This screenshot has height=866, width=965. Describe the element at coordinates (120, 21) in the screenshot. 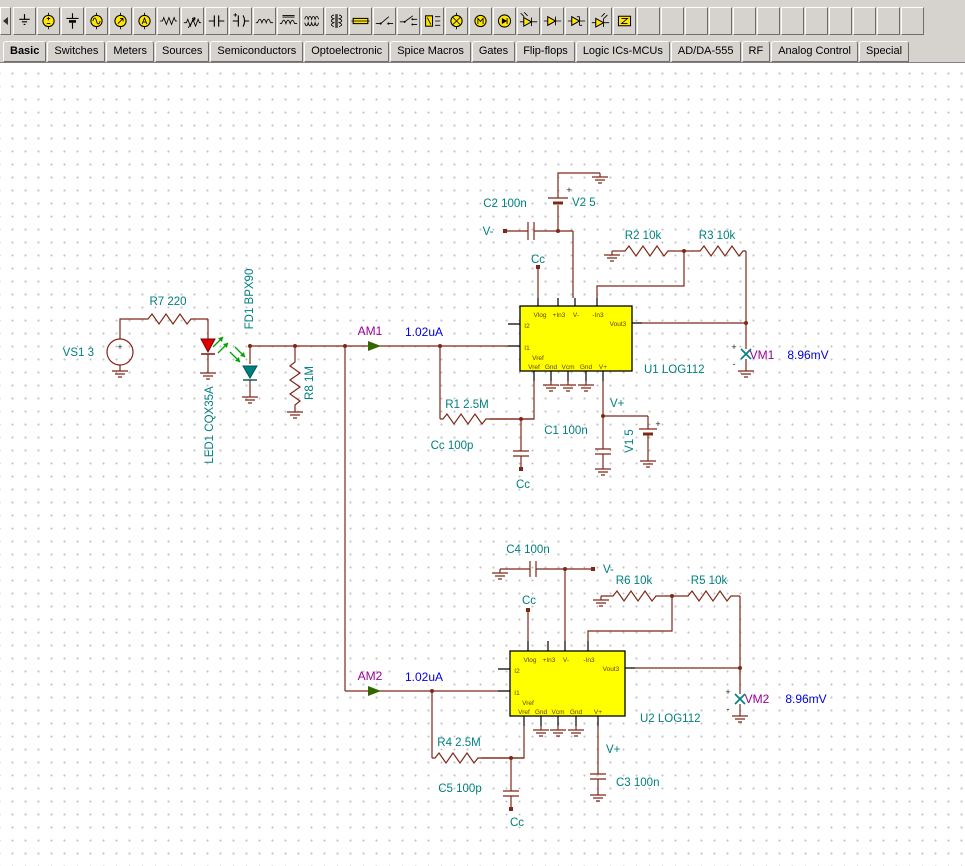

I see `current-source-button` at that location.